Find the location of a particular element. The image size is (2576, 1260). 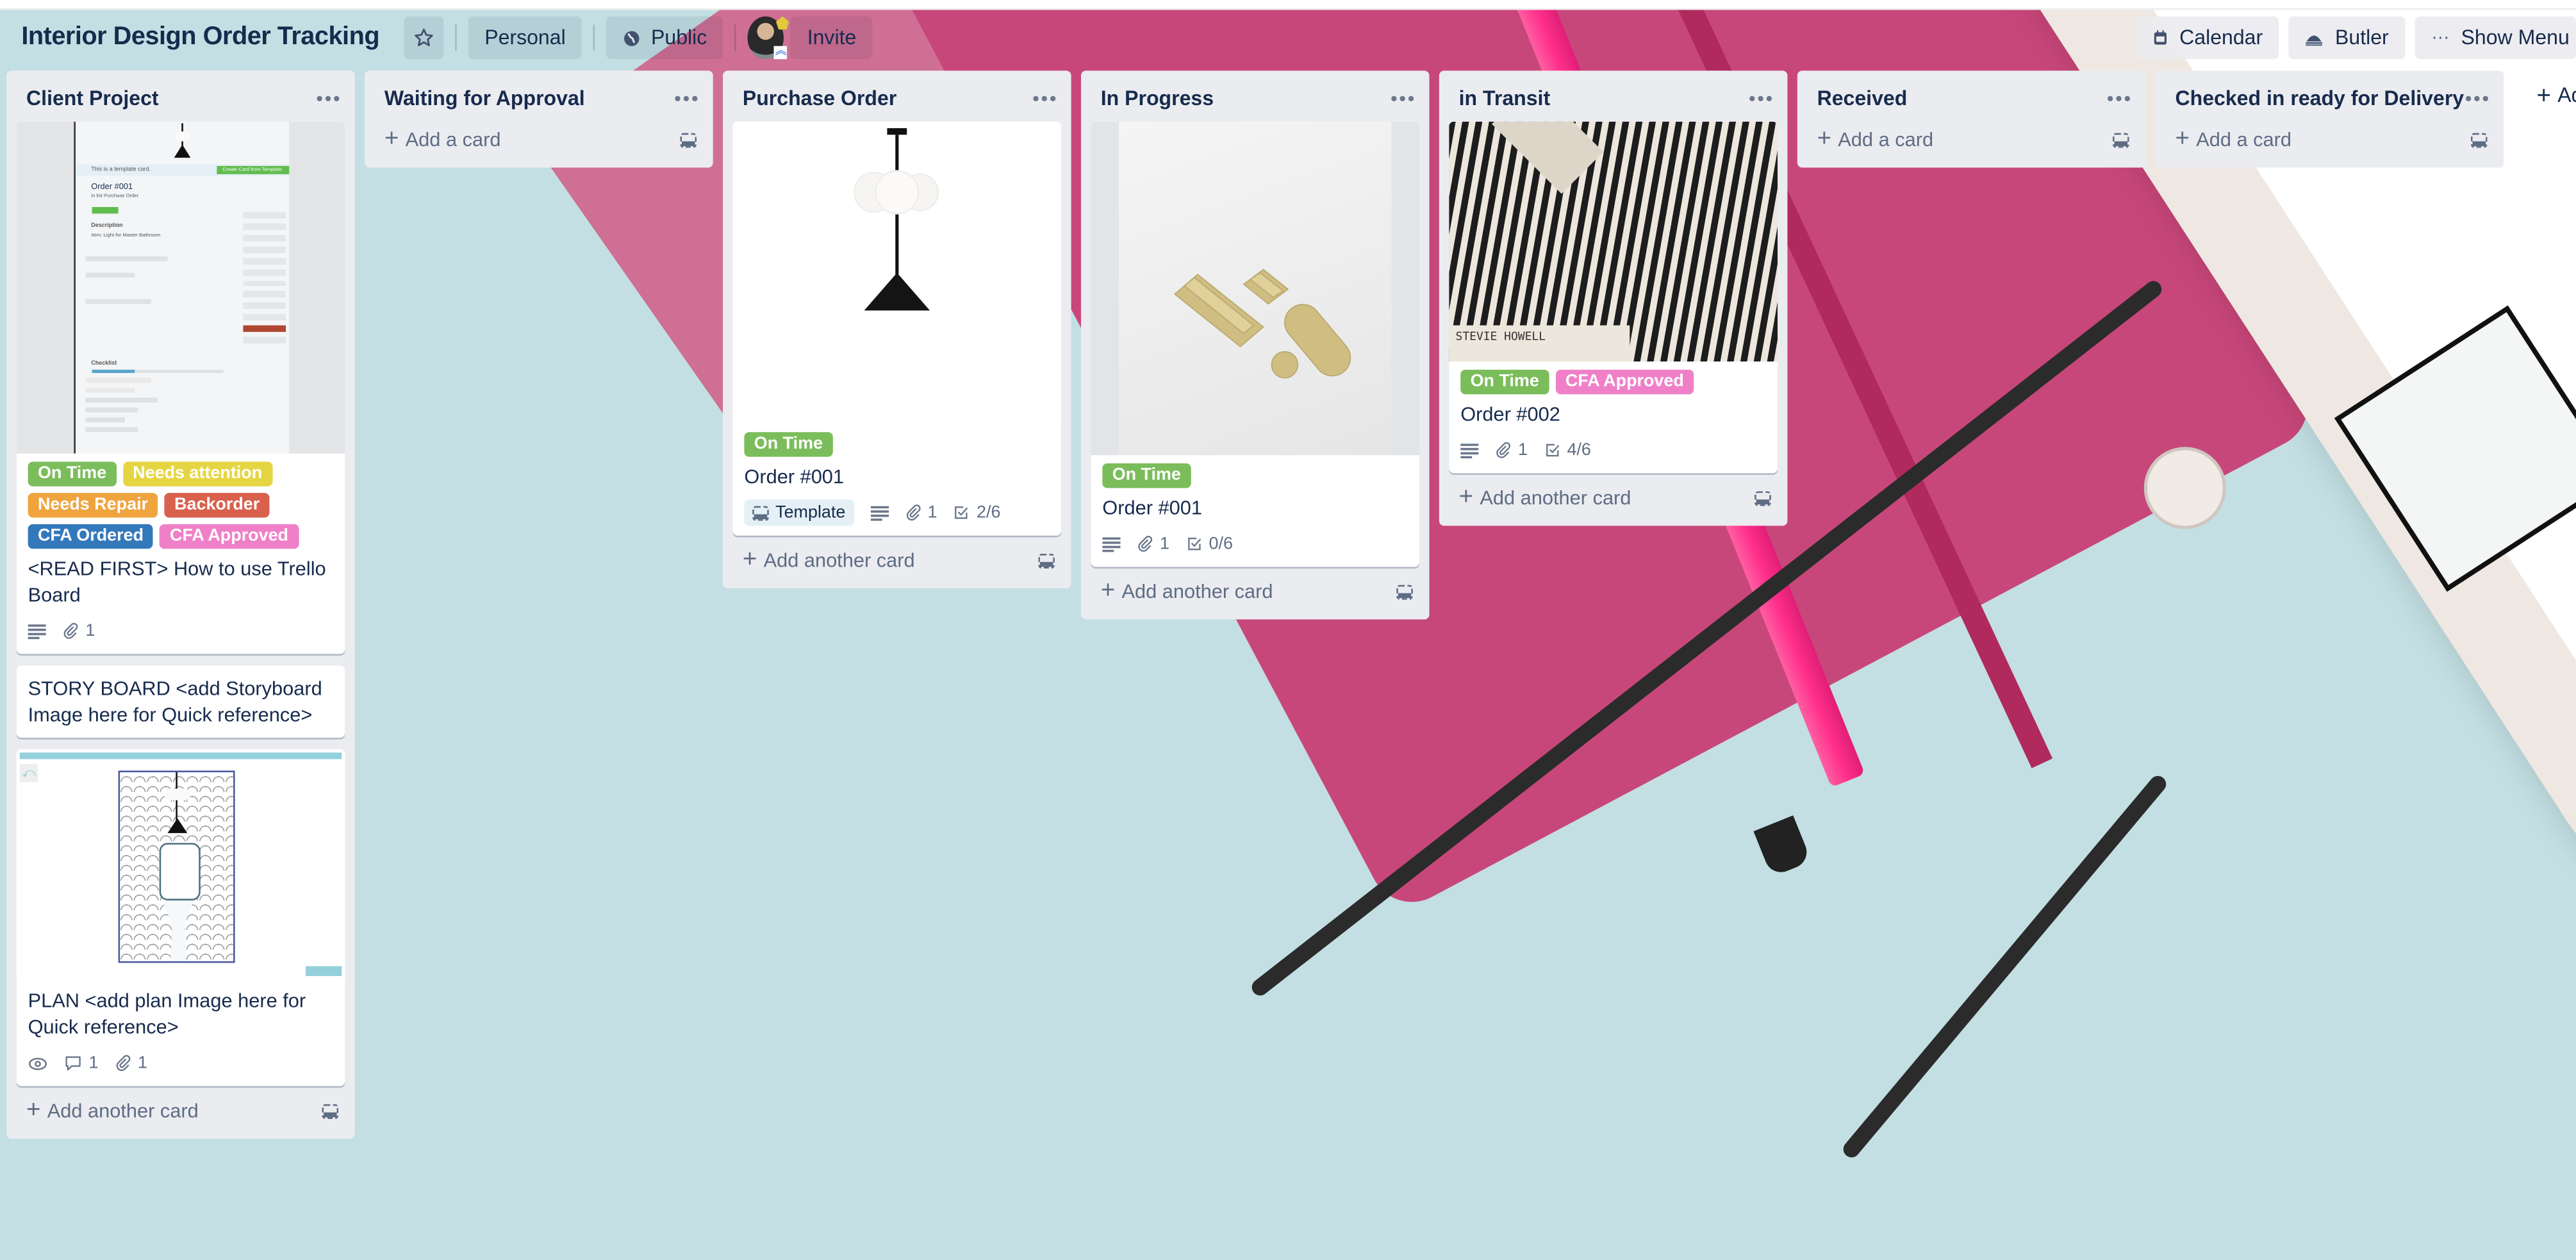

add-another-list-button: + Ad is located at coordinates (2551, 95).